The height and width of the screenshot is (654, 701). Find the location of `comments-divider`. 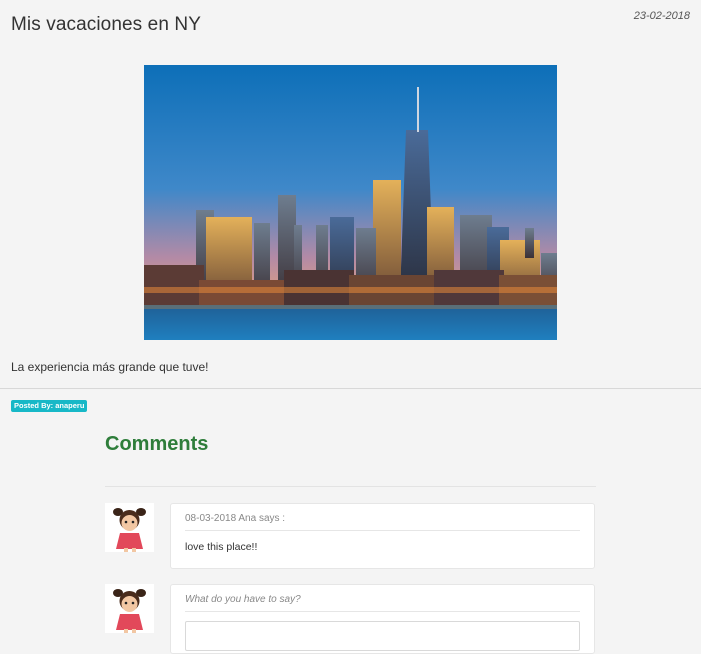

comments-divider is located at coordinates (350, 486).